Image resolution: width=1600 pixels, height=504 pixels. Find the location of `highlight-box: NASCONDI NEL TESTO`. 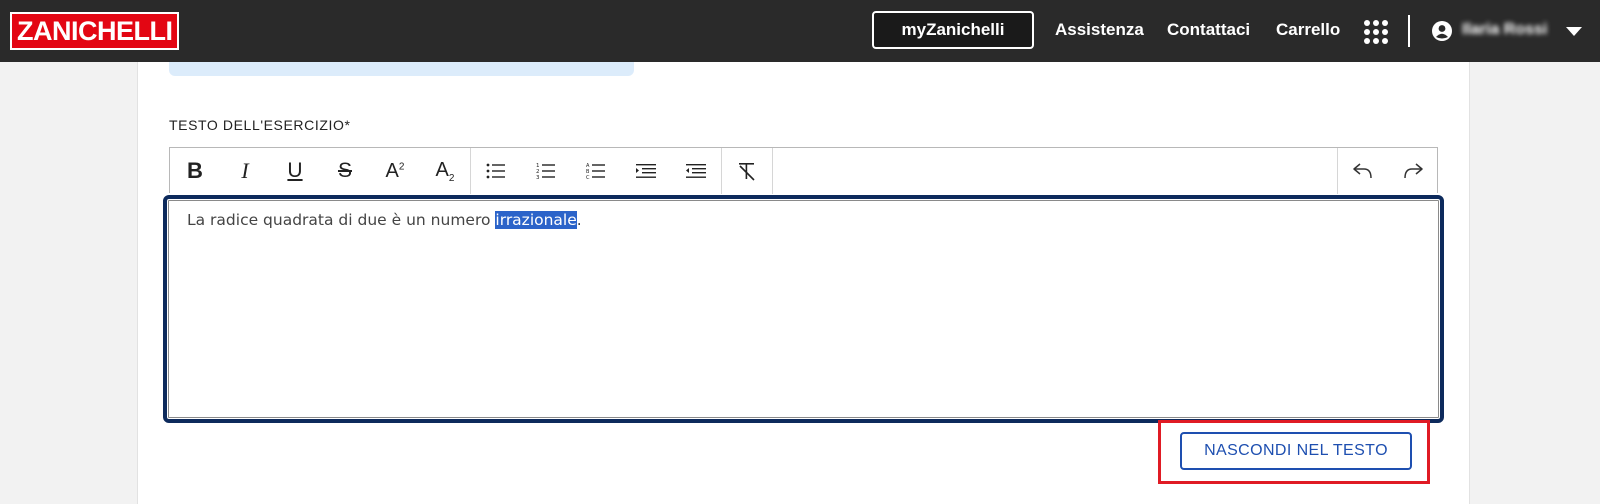

highlight-box: NASCONDI NEL TESTO is located at coordinates (1294, 452).